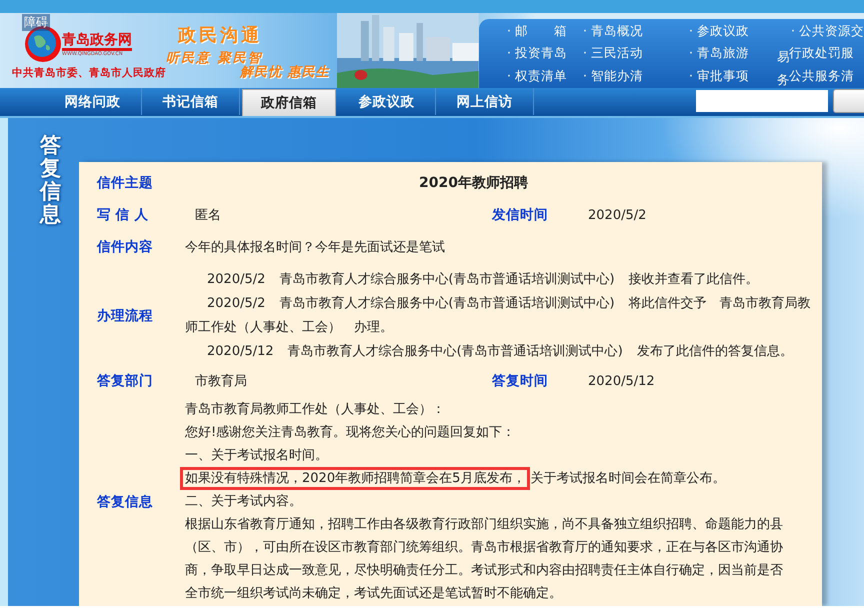  I want to click on quick-link: · 青岛概况, so click(613, 32).